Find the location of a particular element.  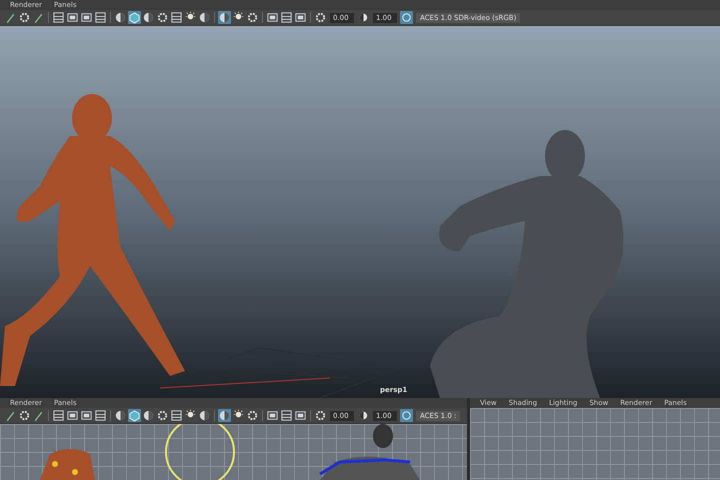

skeleton-drawing is located at coordinates (67, 464).